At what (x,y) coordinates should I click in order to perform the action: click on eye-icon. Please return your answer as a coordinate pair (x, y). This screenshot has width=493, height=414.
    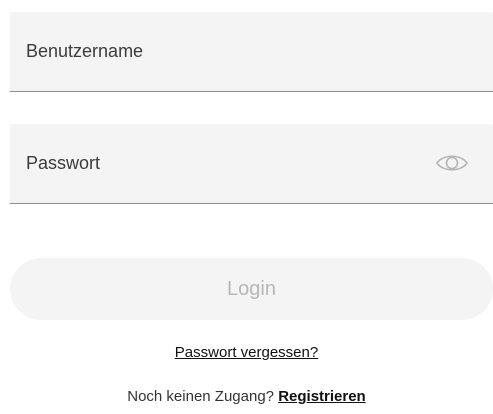
    Looking at the image, I should click on (452, 163).